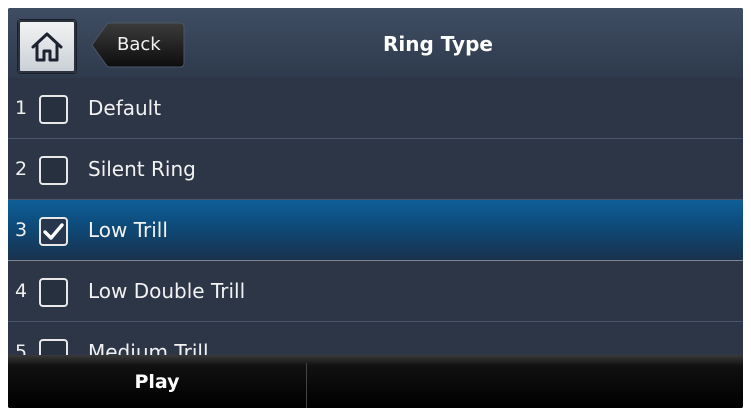 The height and width of the screenshot is (415, 751). Describe the element at coordinates (125, 108) in the screenshot. I see `list-item-label: Default` at that location.